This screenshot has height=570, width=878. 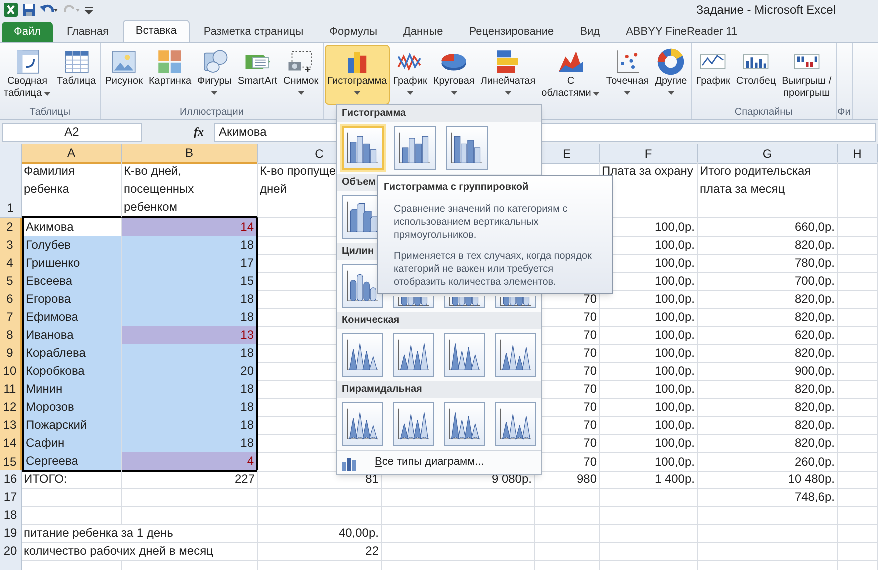 I want to click on cell: ИТОГО:, so click(x=72, y=479).